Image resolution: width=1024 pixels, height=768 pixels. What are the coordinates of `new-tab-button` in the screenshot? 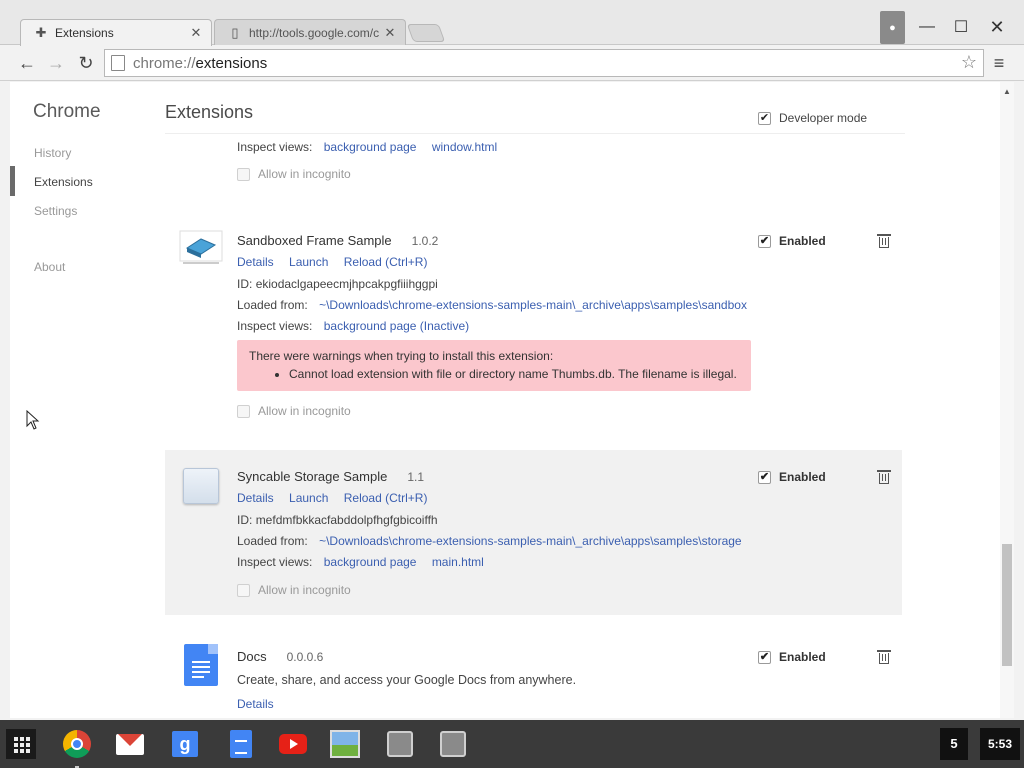 It's located at (426, 33).